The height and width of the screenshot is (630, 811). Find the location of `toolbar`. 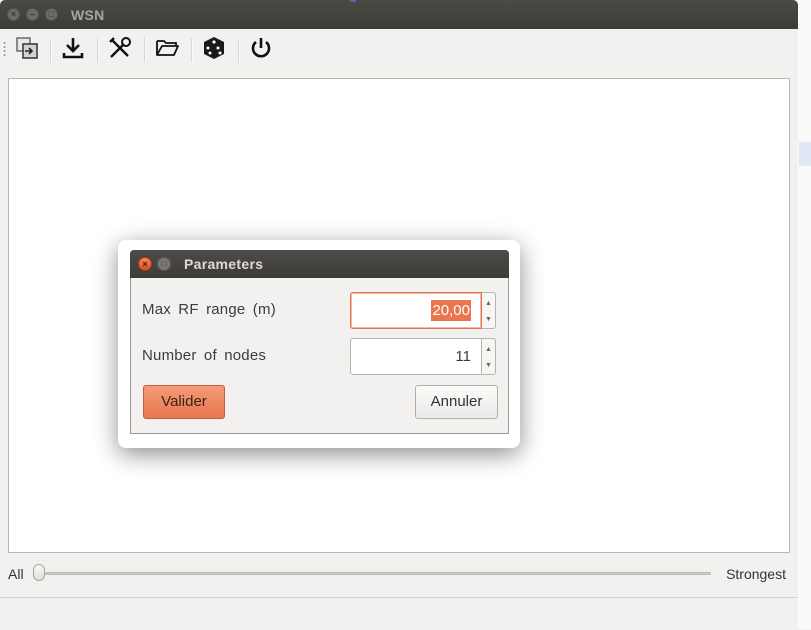

toolbar is located at coordinates (399, 51).